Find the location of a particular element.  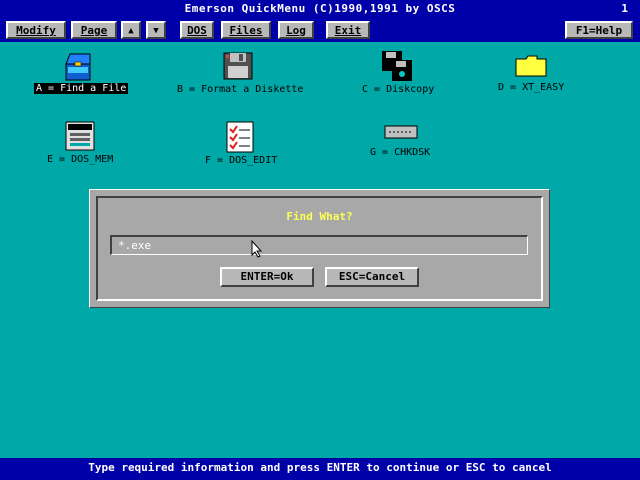

floppy-disk-icon is located at coordinates (238, 66).